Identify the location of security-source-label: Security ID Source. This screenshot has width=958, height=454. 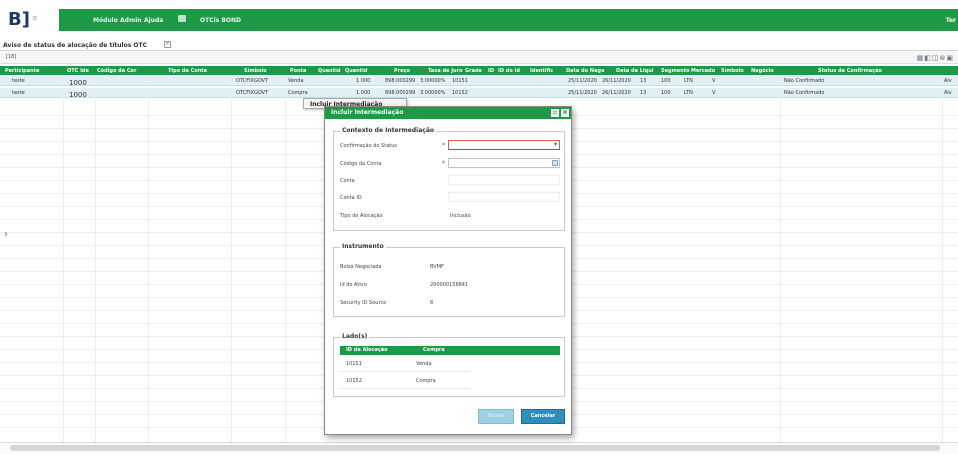
(363, 303).